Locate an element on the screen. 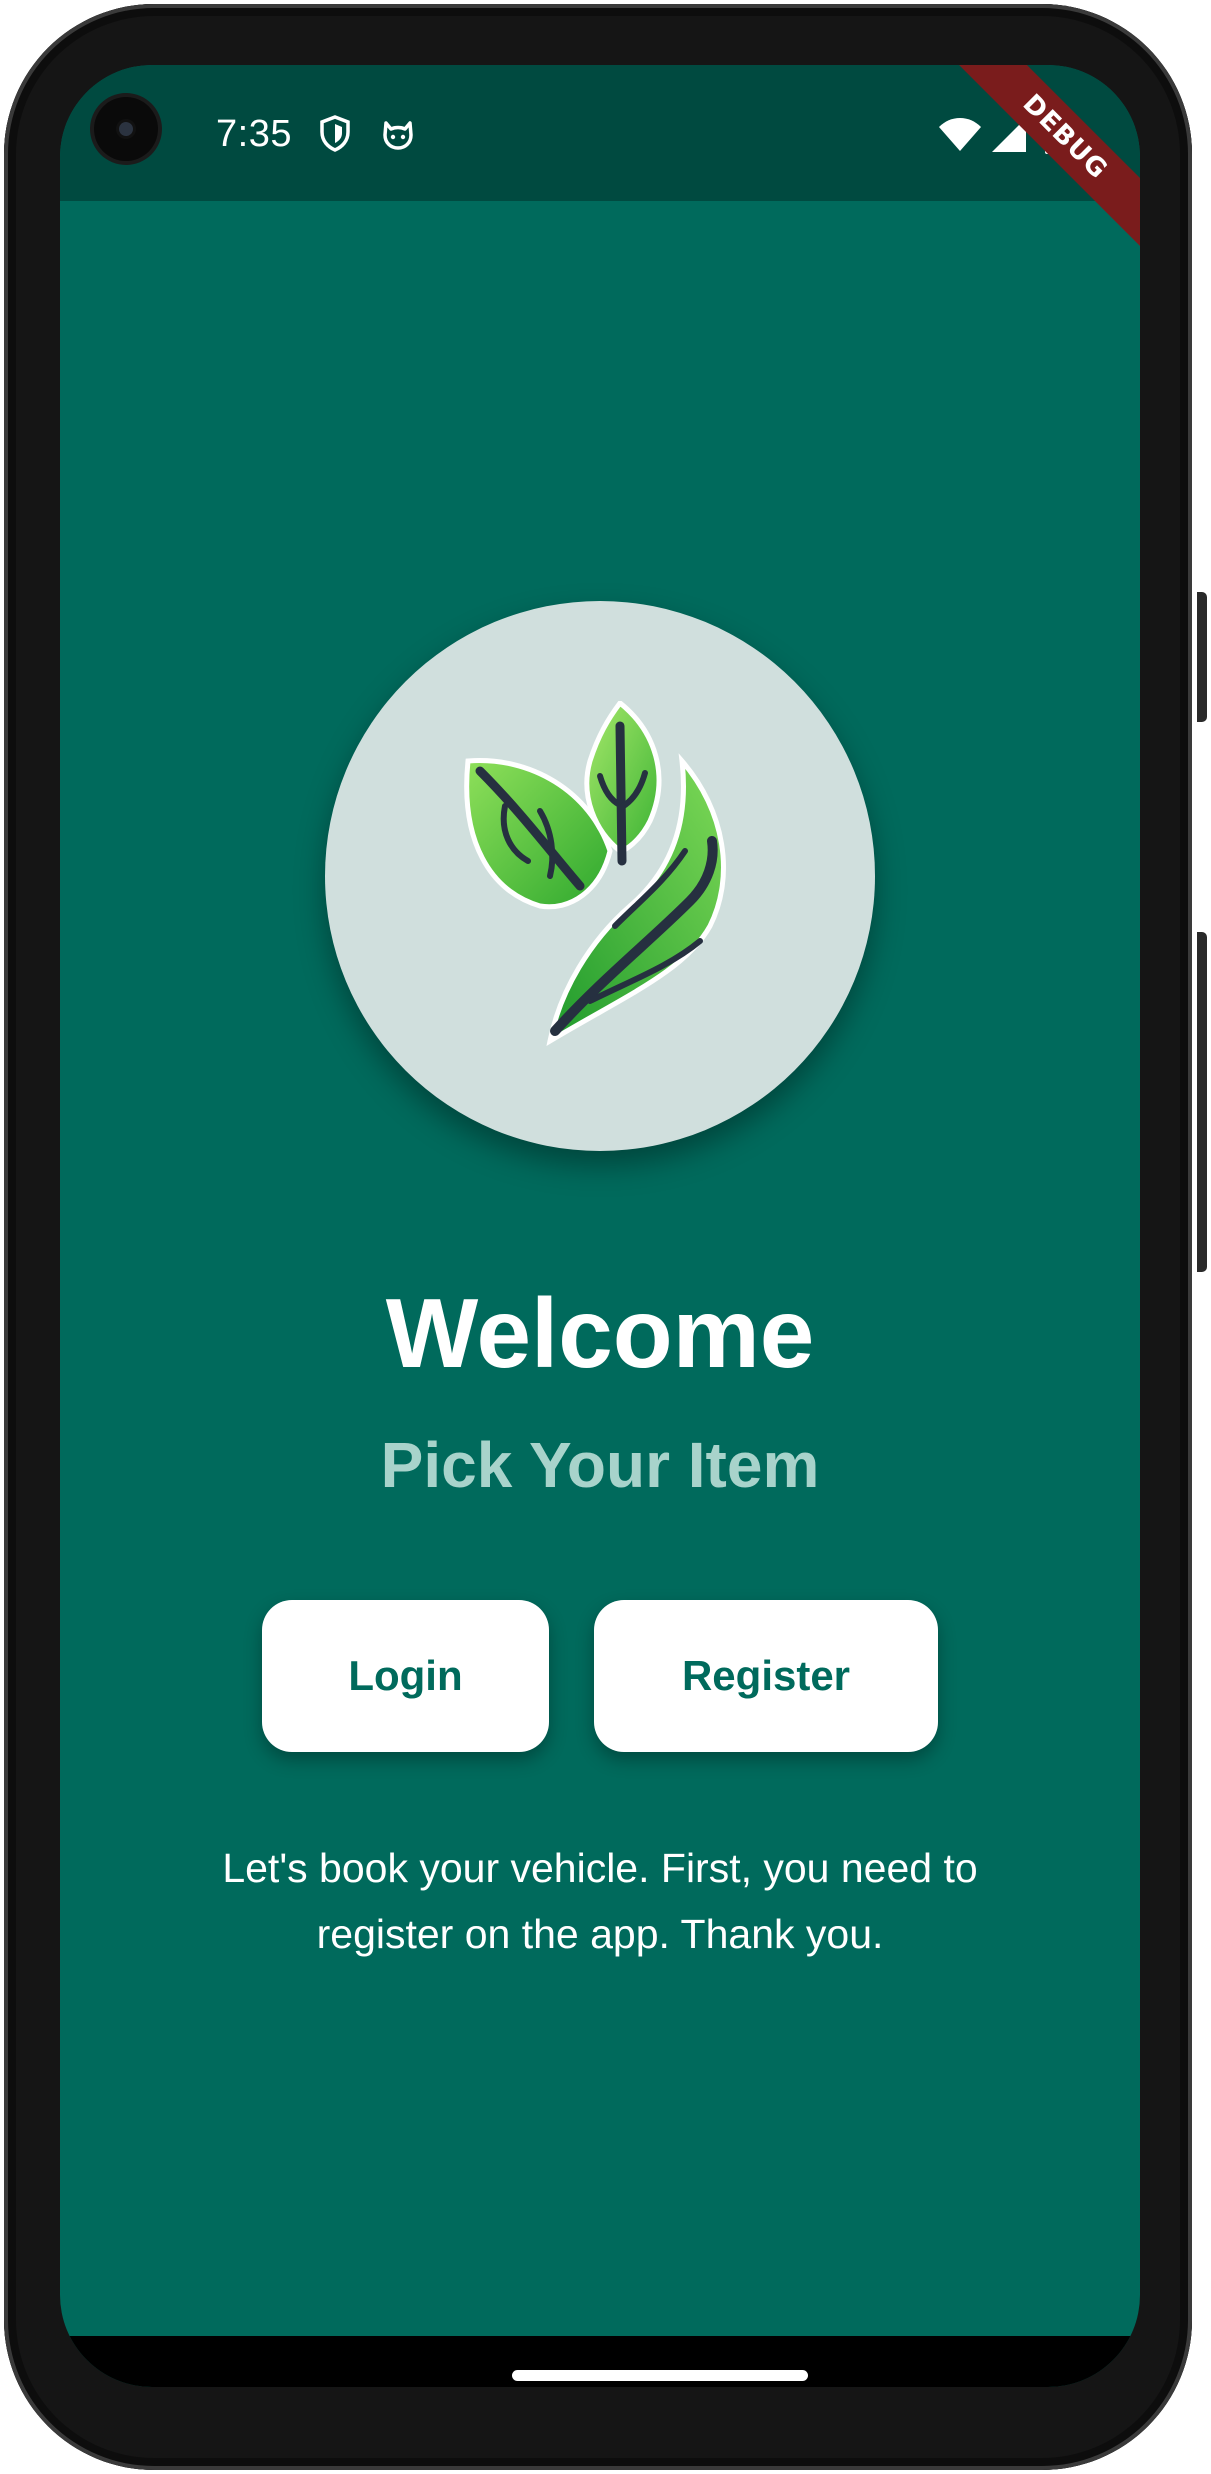 The height and width of the screenshot is (2474, 1211). status-time: 7:35 is located at coordinates (254, 134).